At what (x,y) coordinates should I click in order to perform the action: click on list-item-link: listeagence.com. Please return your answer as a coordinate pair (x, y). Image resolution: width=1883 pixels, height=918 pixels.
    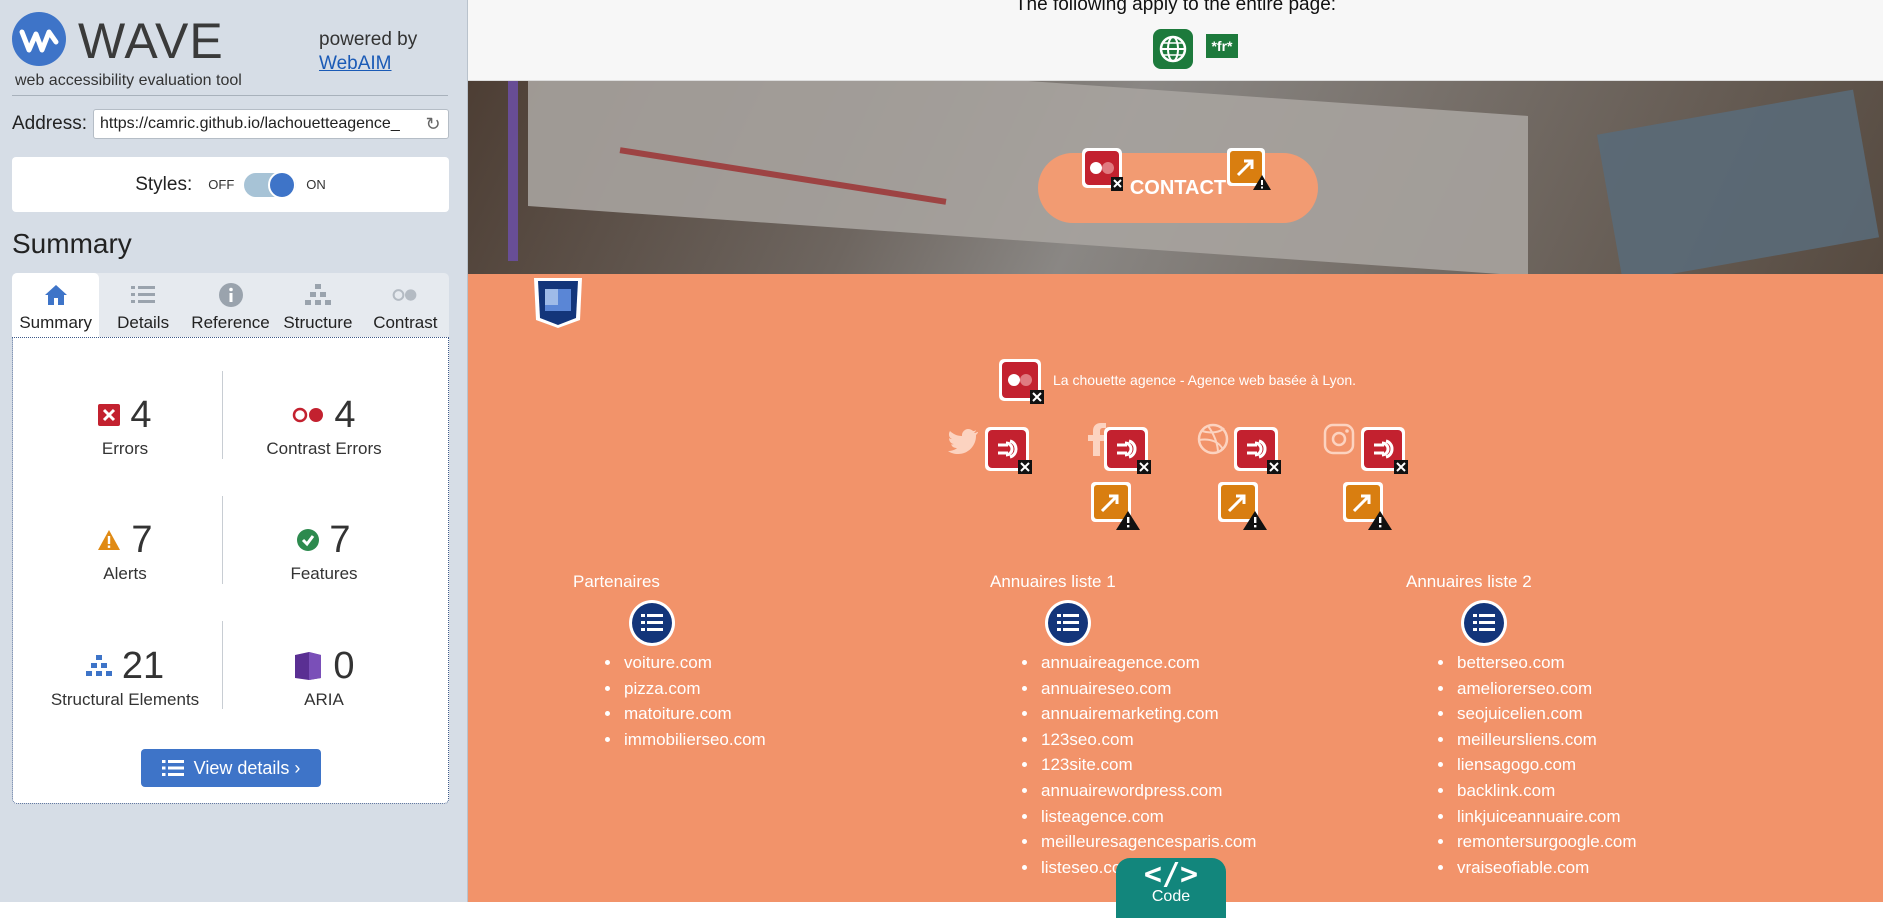
    Looking at the image, I should click on (1102, 816).